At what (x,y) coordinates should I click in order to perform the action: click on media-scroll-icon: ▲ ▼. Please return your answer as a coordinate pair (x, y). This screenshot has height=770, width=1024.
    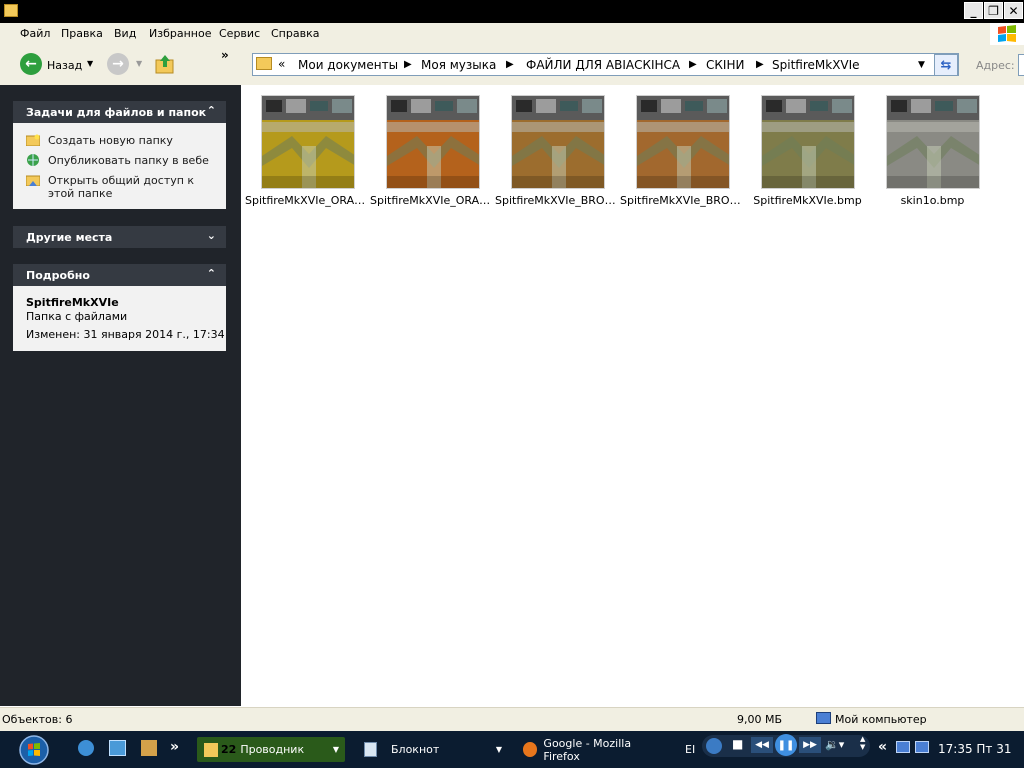
    Looking at the image, I should click on (862, 743).